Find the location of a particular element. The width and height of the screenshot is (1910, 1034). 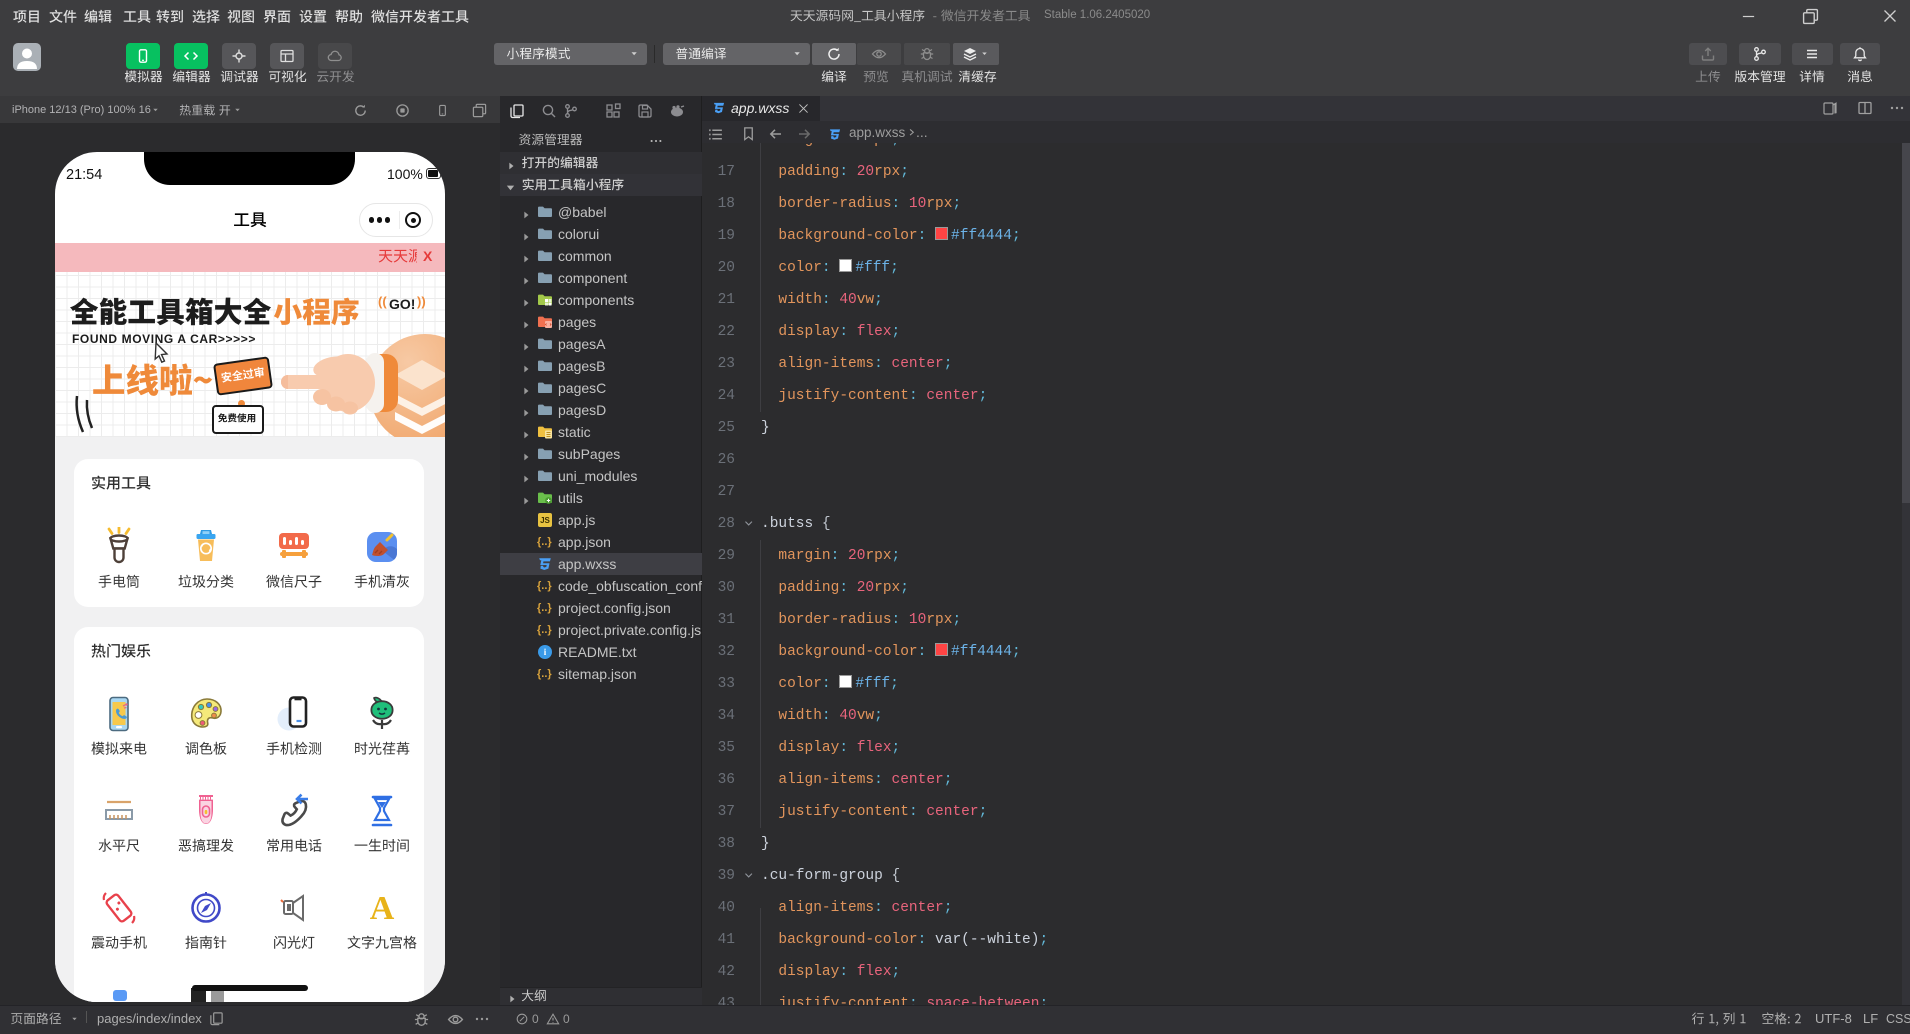

svg-text: A is located at coordinates (382, 908).